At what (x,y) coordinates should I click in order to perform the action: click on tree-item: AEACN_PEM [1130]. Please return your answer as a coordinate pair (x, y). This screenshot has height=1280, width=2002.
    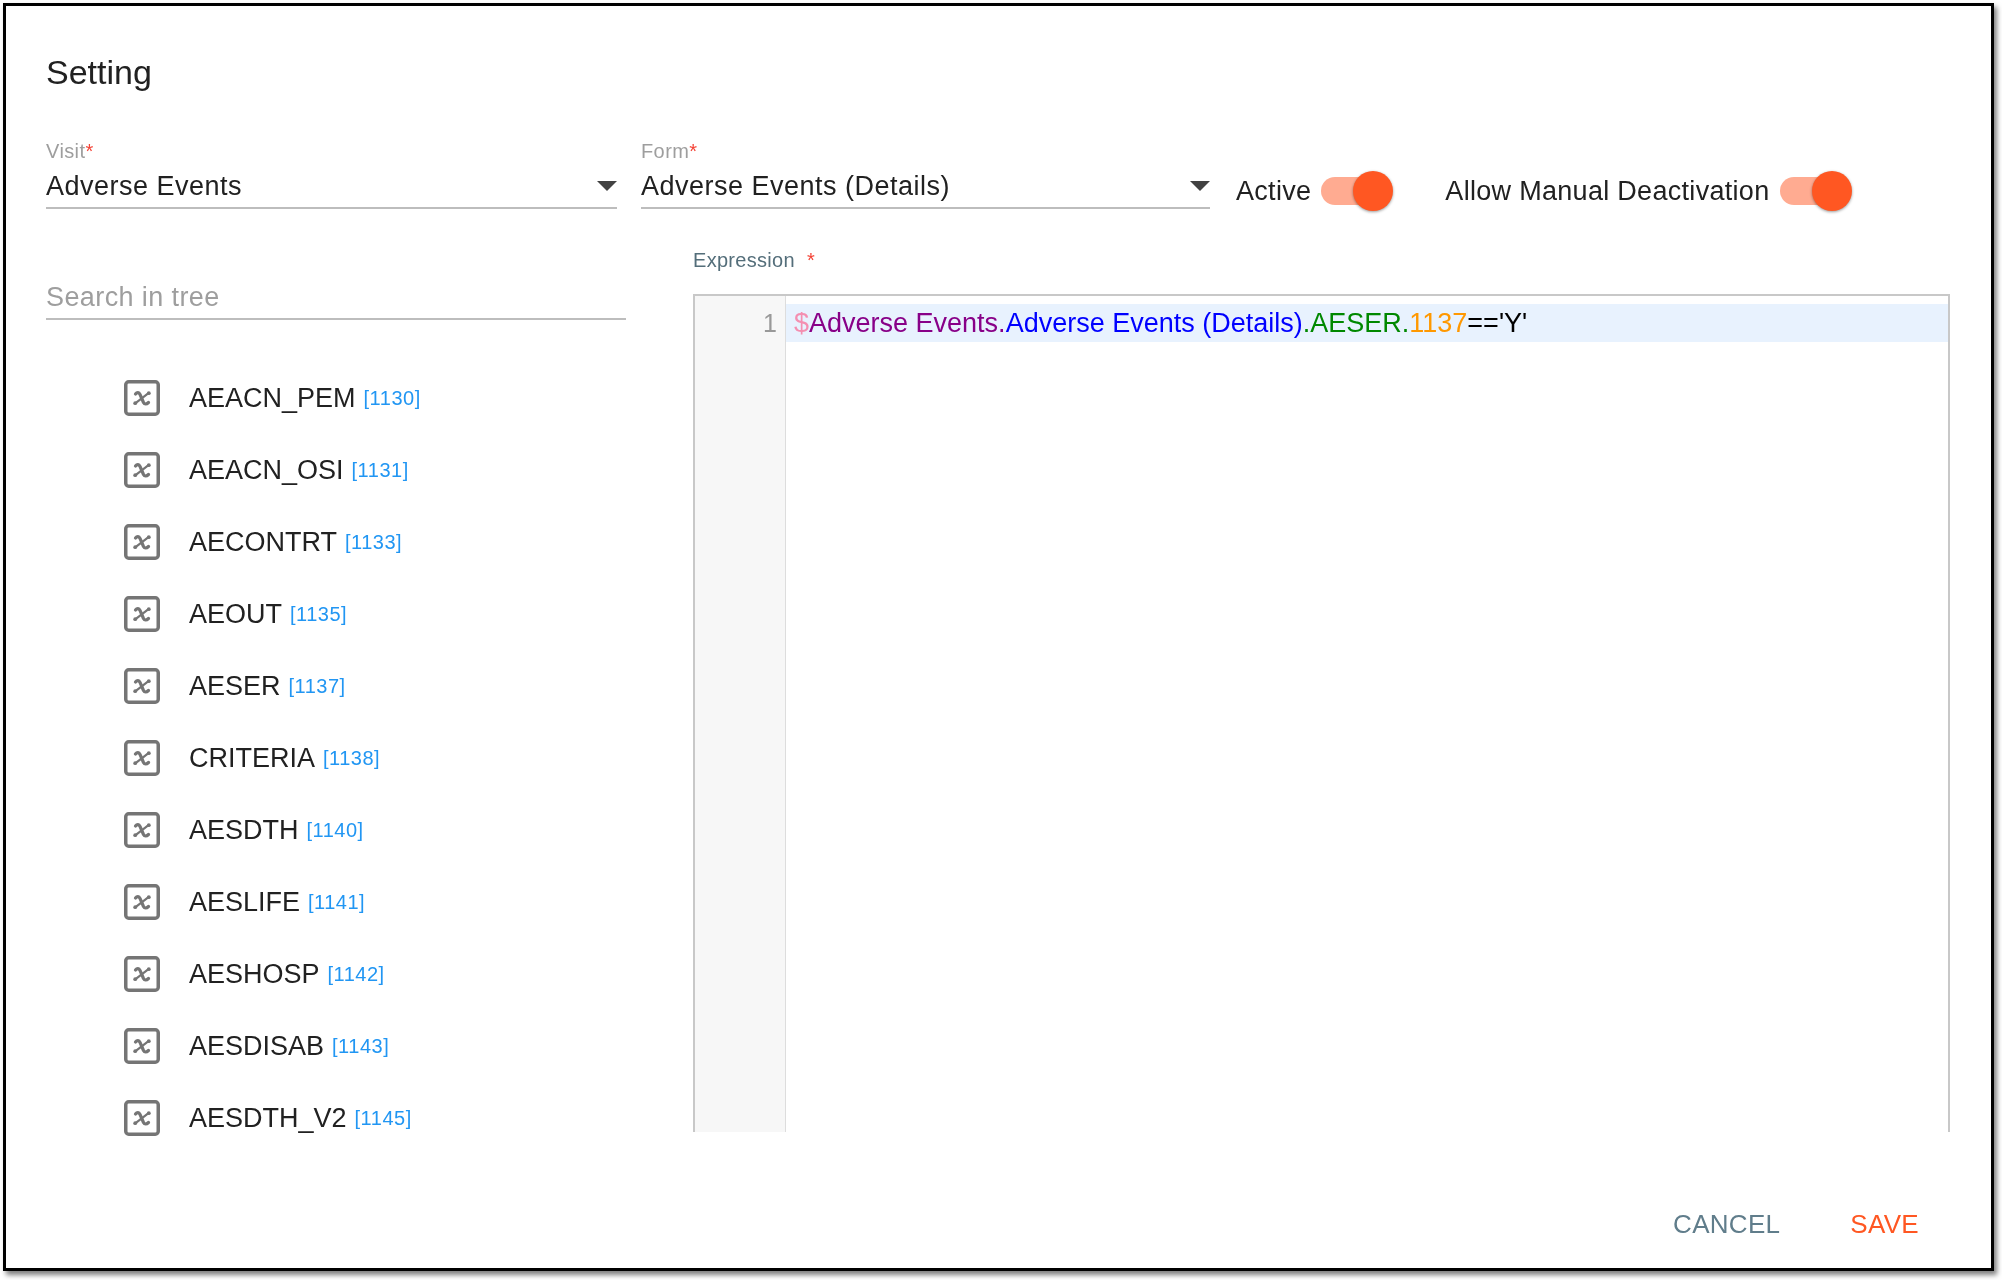
    Looking at the image, I should click on (336, 398).